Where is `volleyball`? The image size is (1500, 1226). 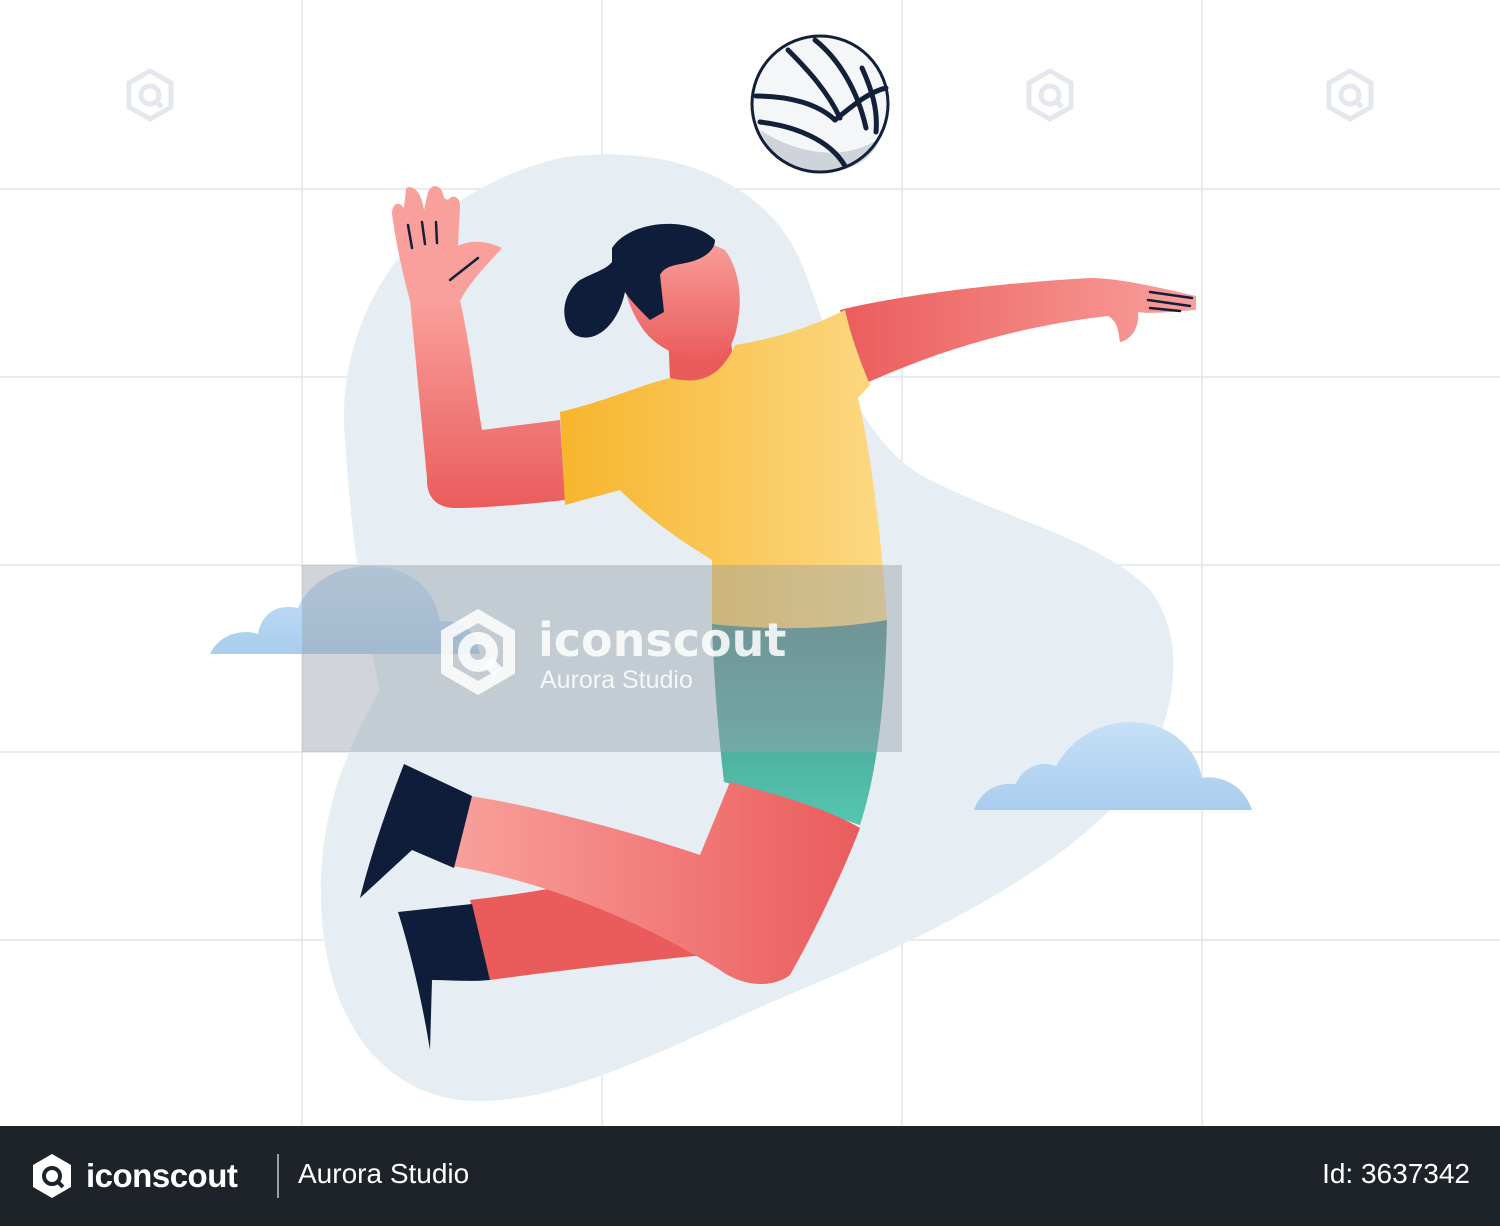 volleyball is located at coordinates (820, 104).